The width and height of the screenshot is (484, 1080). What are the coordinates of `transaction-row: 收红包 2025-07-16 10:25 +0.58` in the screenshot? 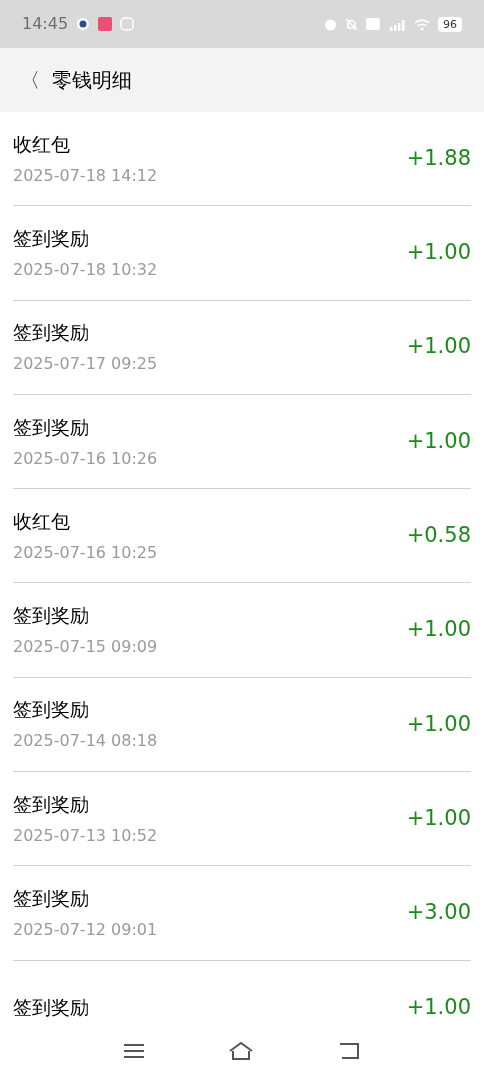 It's located at (242, 536).